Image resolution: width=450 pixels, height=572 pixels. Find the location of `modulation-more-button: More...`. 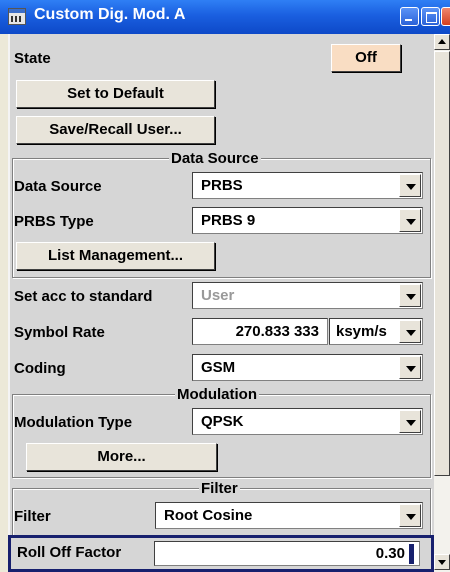

modulation-more-button: More... is located at coordinates (121, 457).